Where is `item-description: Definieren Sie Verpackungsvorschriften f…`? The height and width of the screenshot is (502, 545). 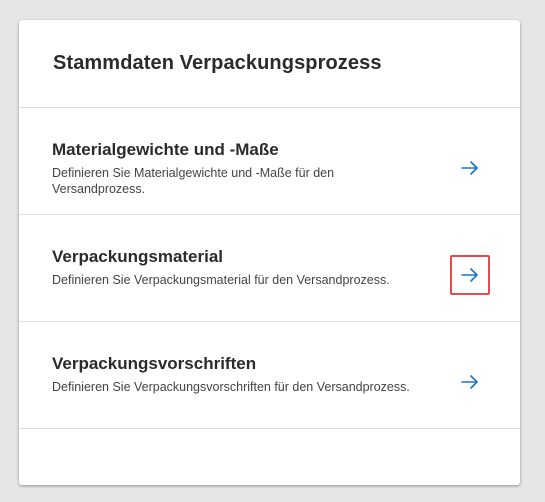 item-description: Definieren Sie Verpackungsvorschriften f… is located at coordinates (231, 387).